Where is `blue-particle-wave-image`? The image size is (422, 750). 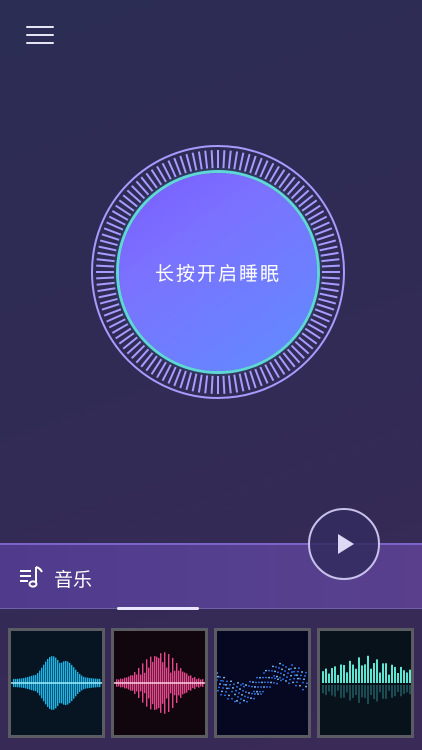 blue-particle-wave-image is located at coordinates (262, 683).